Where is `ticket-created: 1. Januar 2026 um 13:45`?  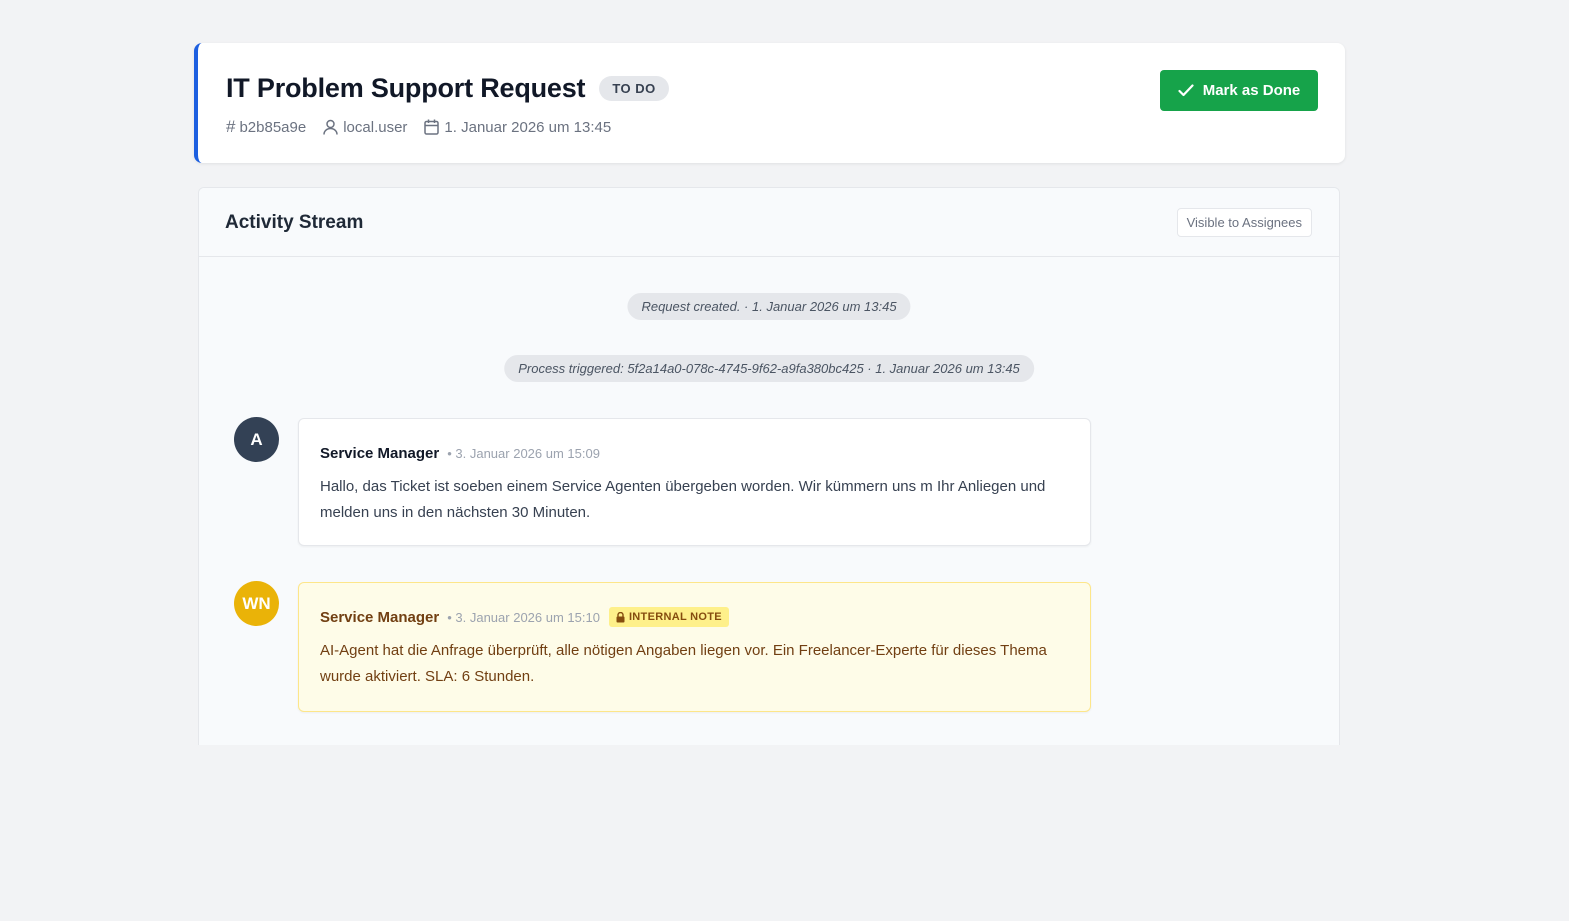
ticket-created: 1. Januar 2026 um 13:45 is located at coordinates (517, 127).